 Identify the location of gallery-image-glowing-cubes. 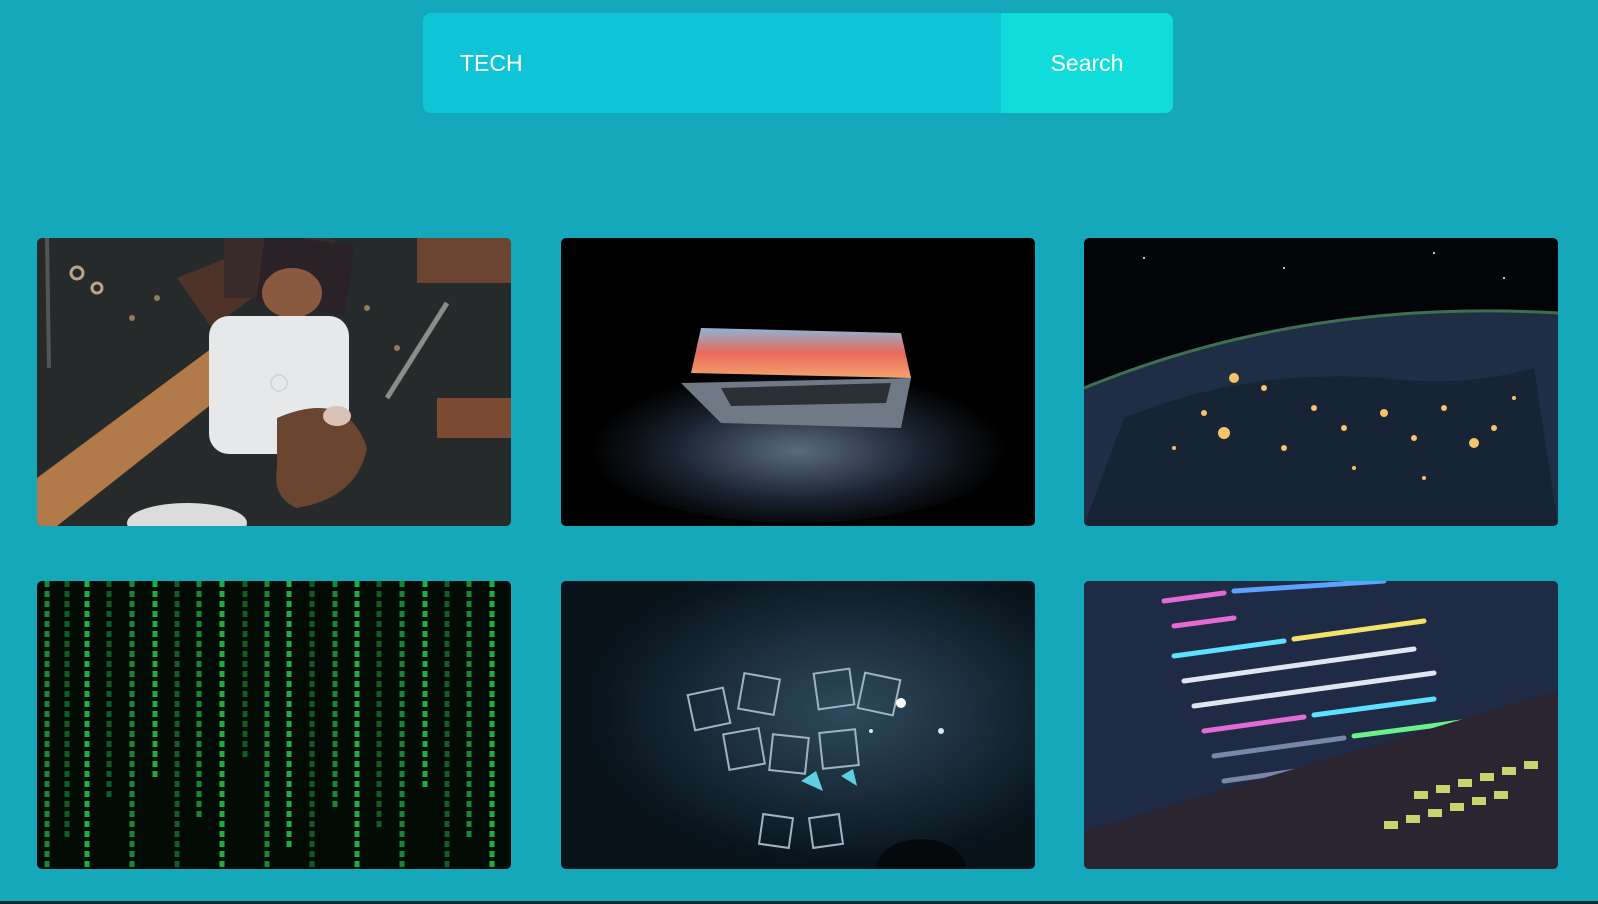
(798, 725).